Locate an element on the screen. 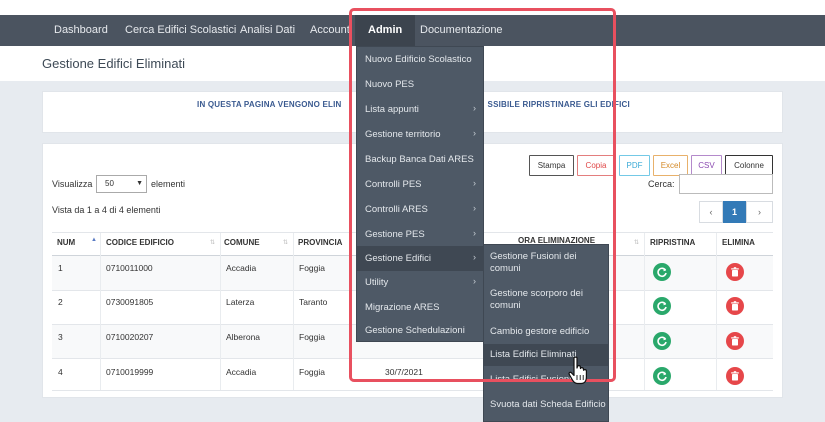  cell-codice: 0710011000 is located at coordinates (129, 268).